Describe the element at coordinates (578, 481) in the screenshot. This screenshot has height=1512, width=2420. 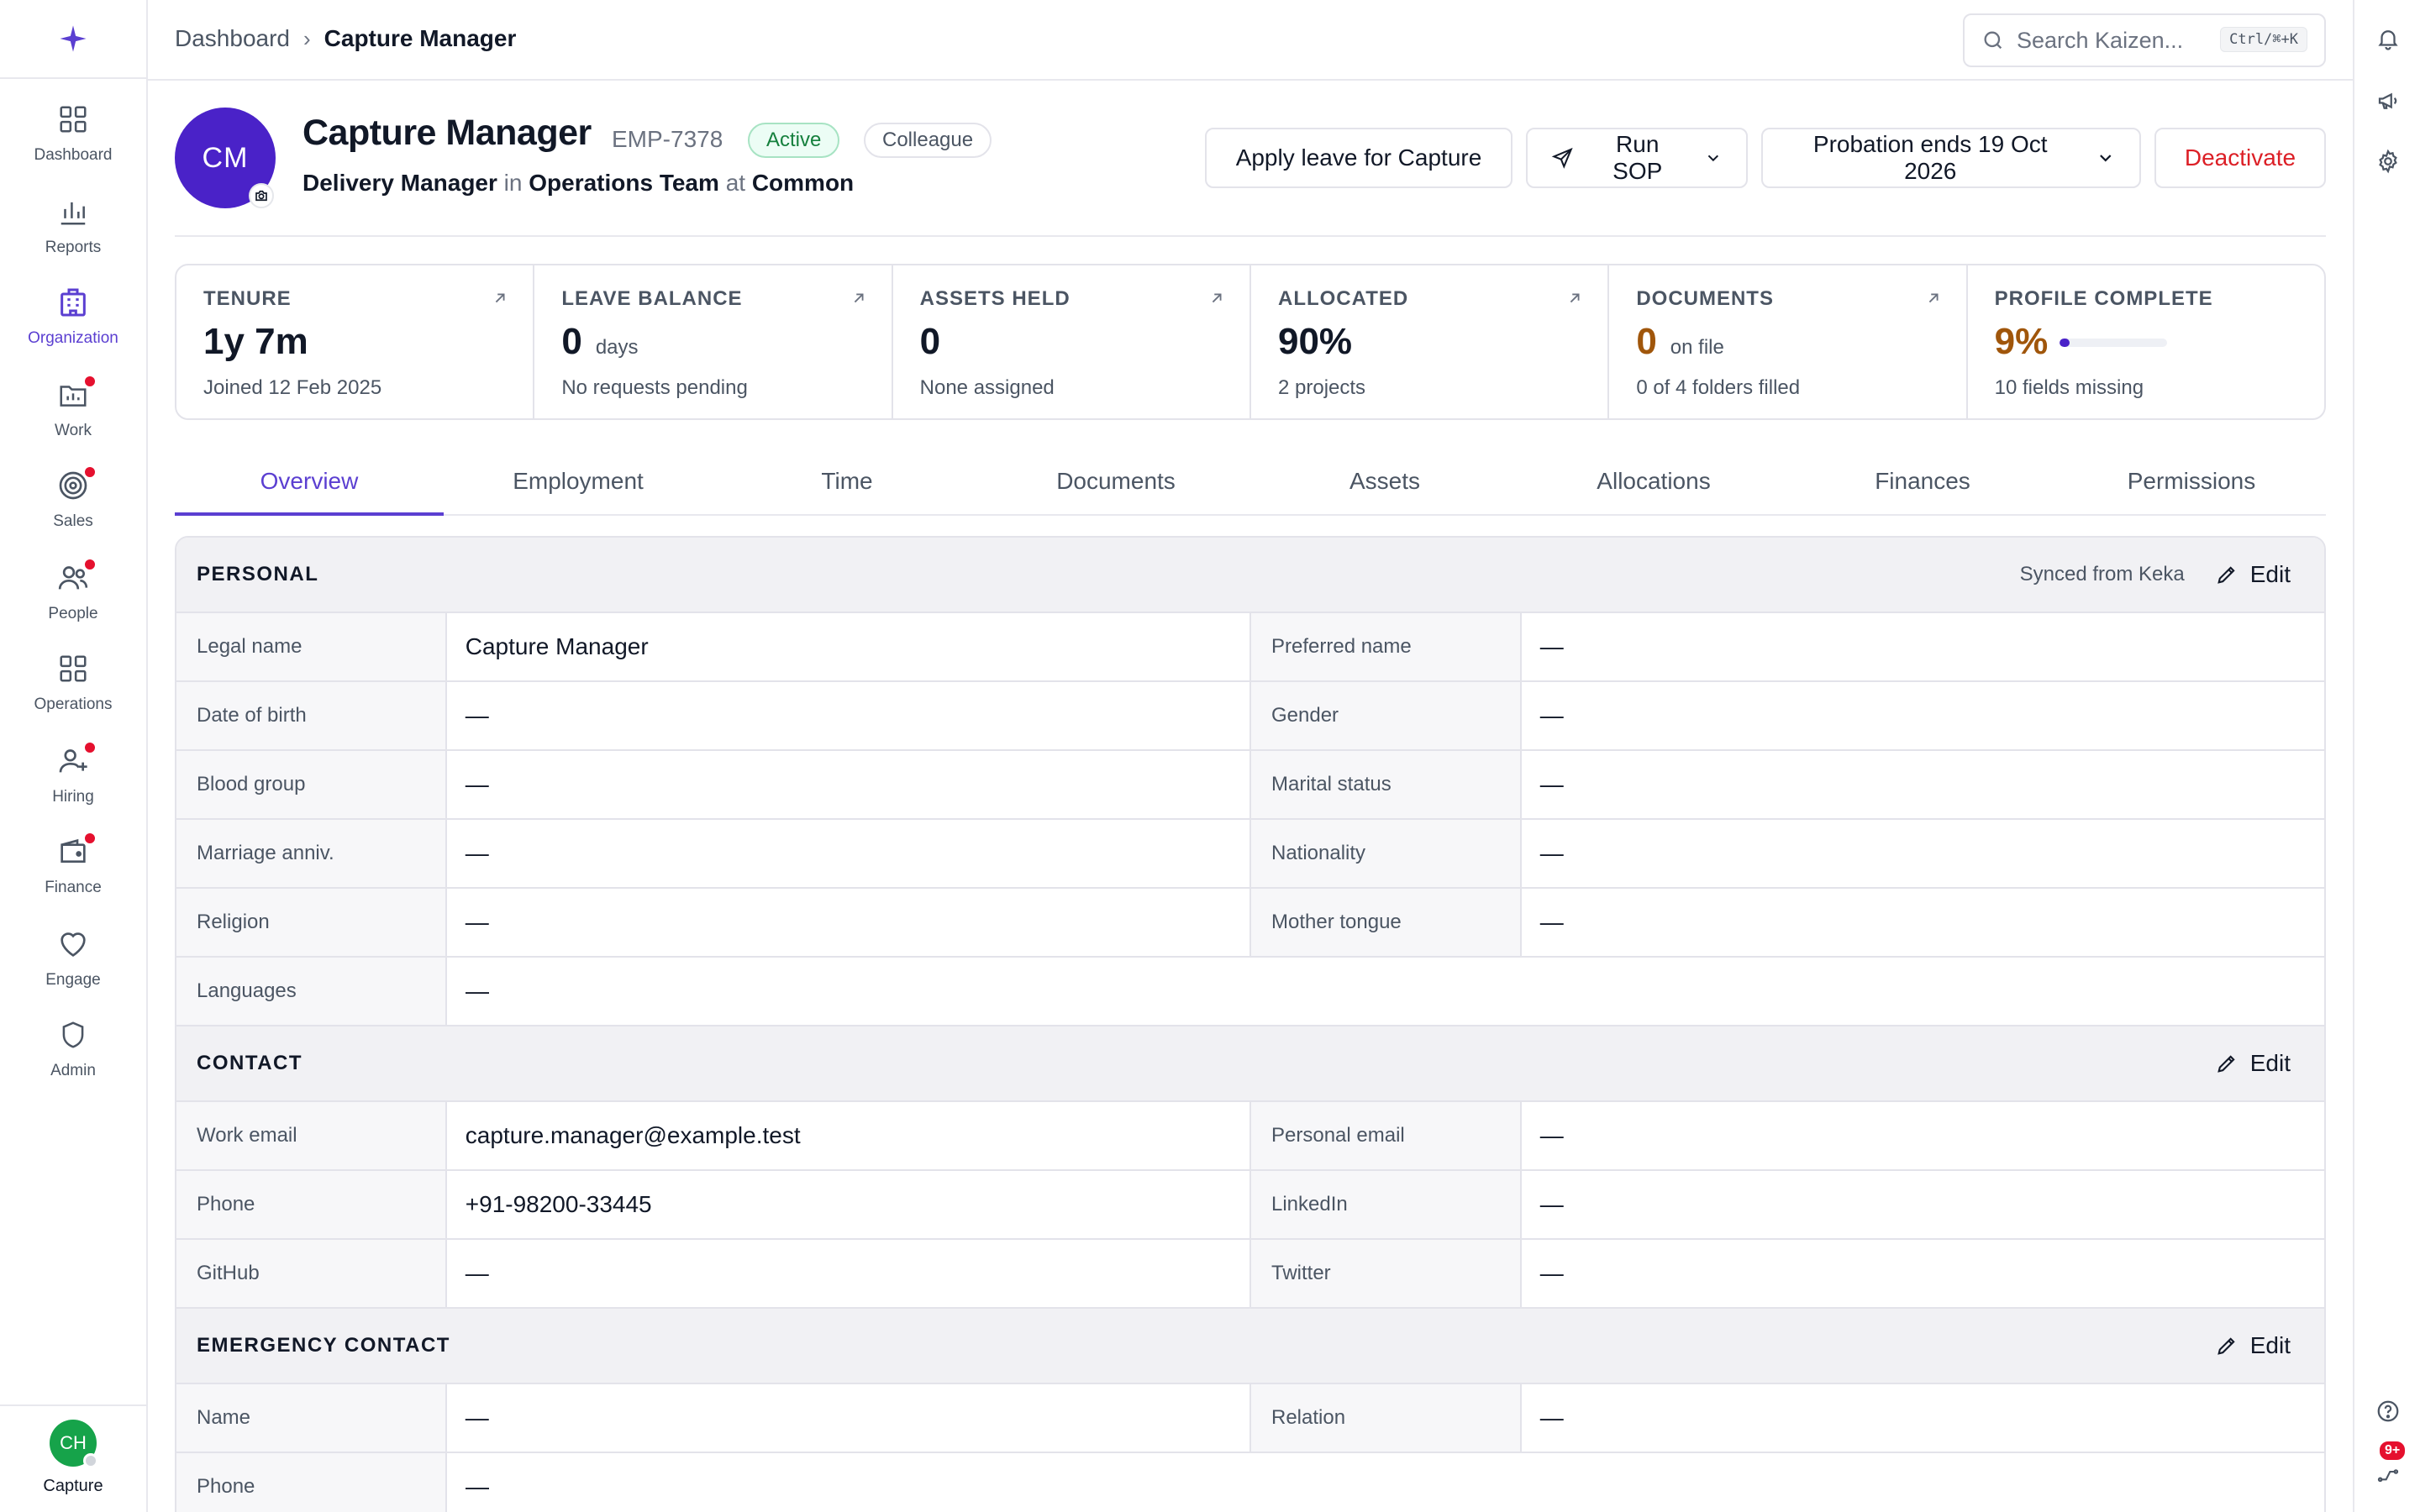
I see `tab-employment: Employment` at that location.